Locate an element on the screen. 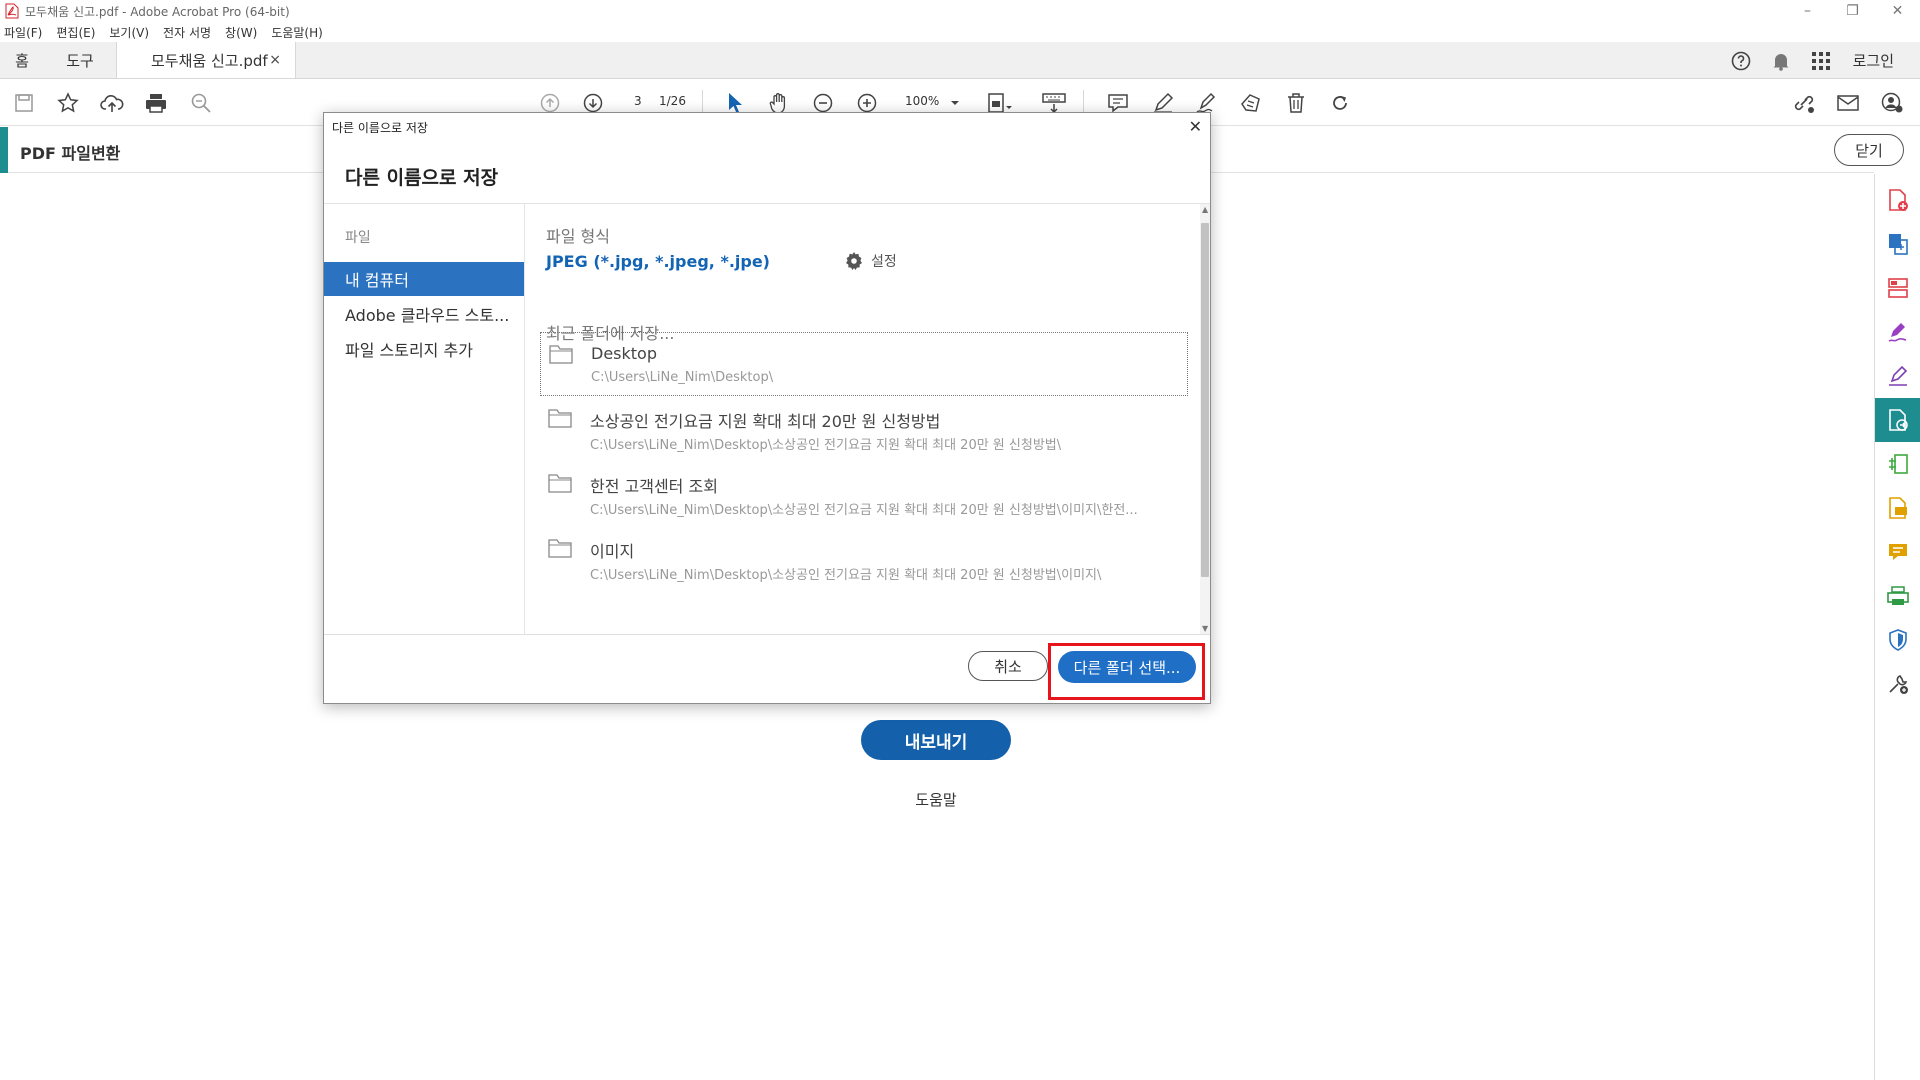 Image resolution: width=1920 pixels, height=1080 pixels. acrobat-app-icon is located at coordinates (12, 11).